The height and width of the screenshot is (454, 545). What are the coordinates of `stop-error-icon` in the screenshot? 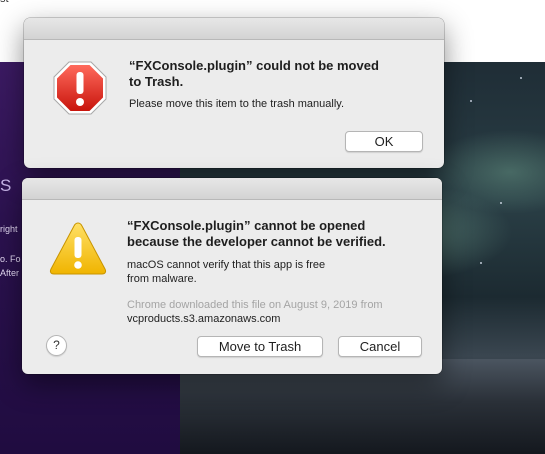 It's located at (80, 88).